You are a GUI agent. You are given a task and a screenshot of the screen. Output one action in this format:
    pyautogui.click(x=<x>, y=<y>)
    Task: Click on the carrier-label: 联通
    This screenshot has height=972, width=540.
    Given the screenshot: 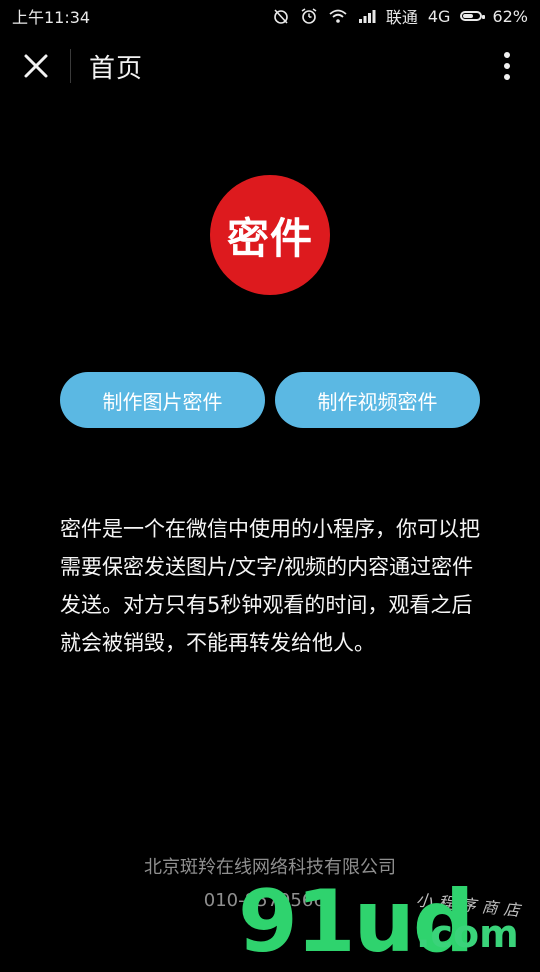 What is the action you would take?
    pyautogui.click(x=401, y=17)
    